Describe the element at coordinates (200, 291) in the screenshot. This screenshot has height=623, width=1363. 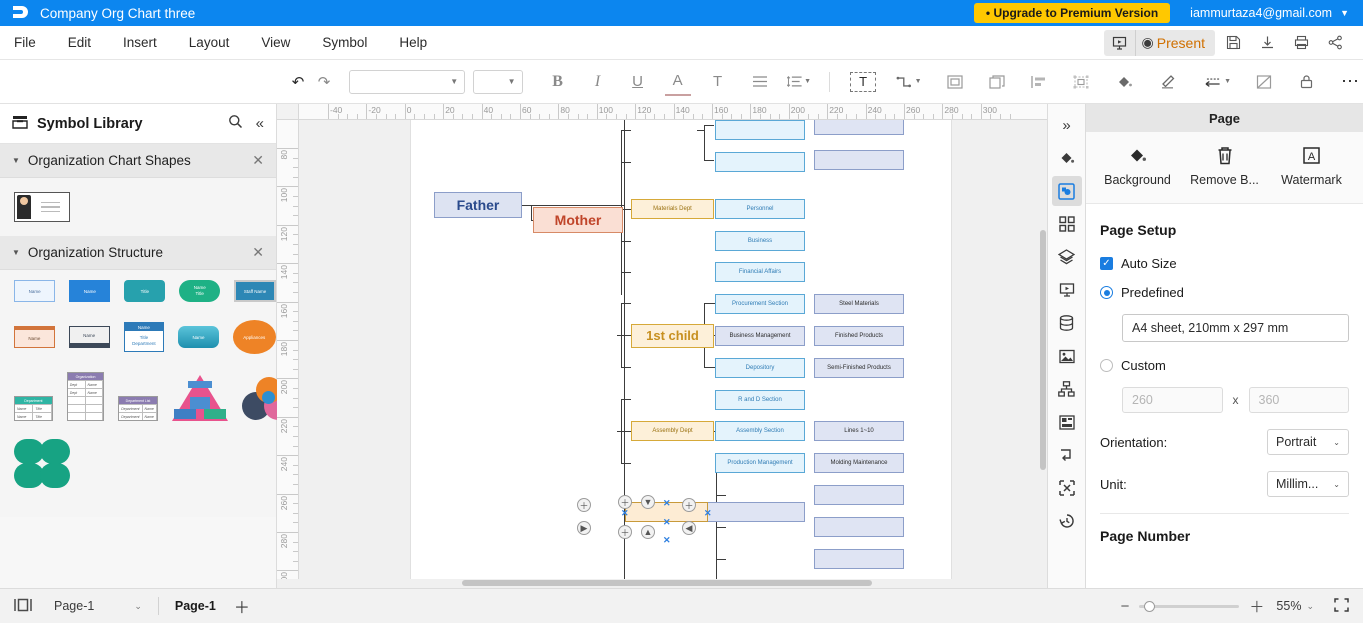
I see `shape-name-title-green: Name Title` at that location.